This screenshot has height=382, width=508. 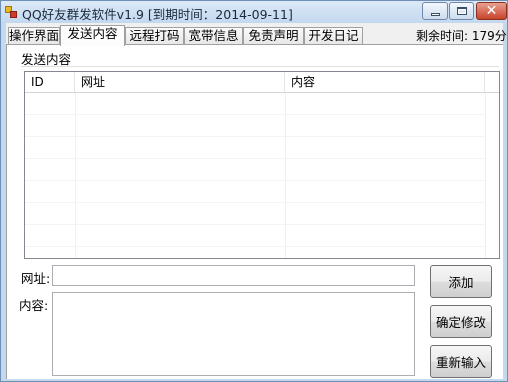 What do you see at coordinates (385, 82) in the screenshot?
I see `column-header-content: 内容` at bounding box center [385, 82].